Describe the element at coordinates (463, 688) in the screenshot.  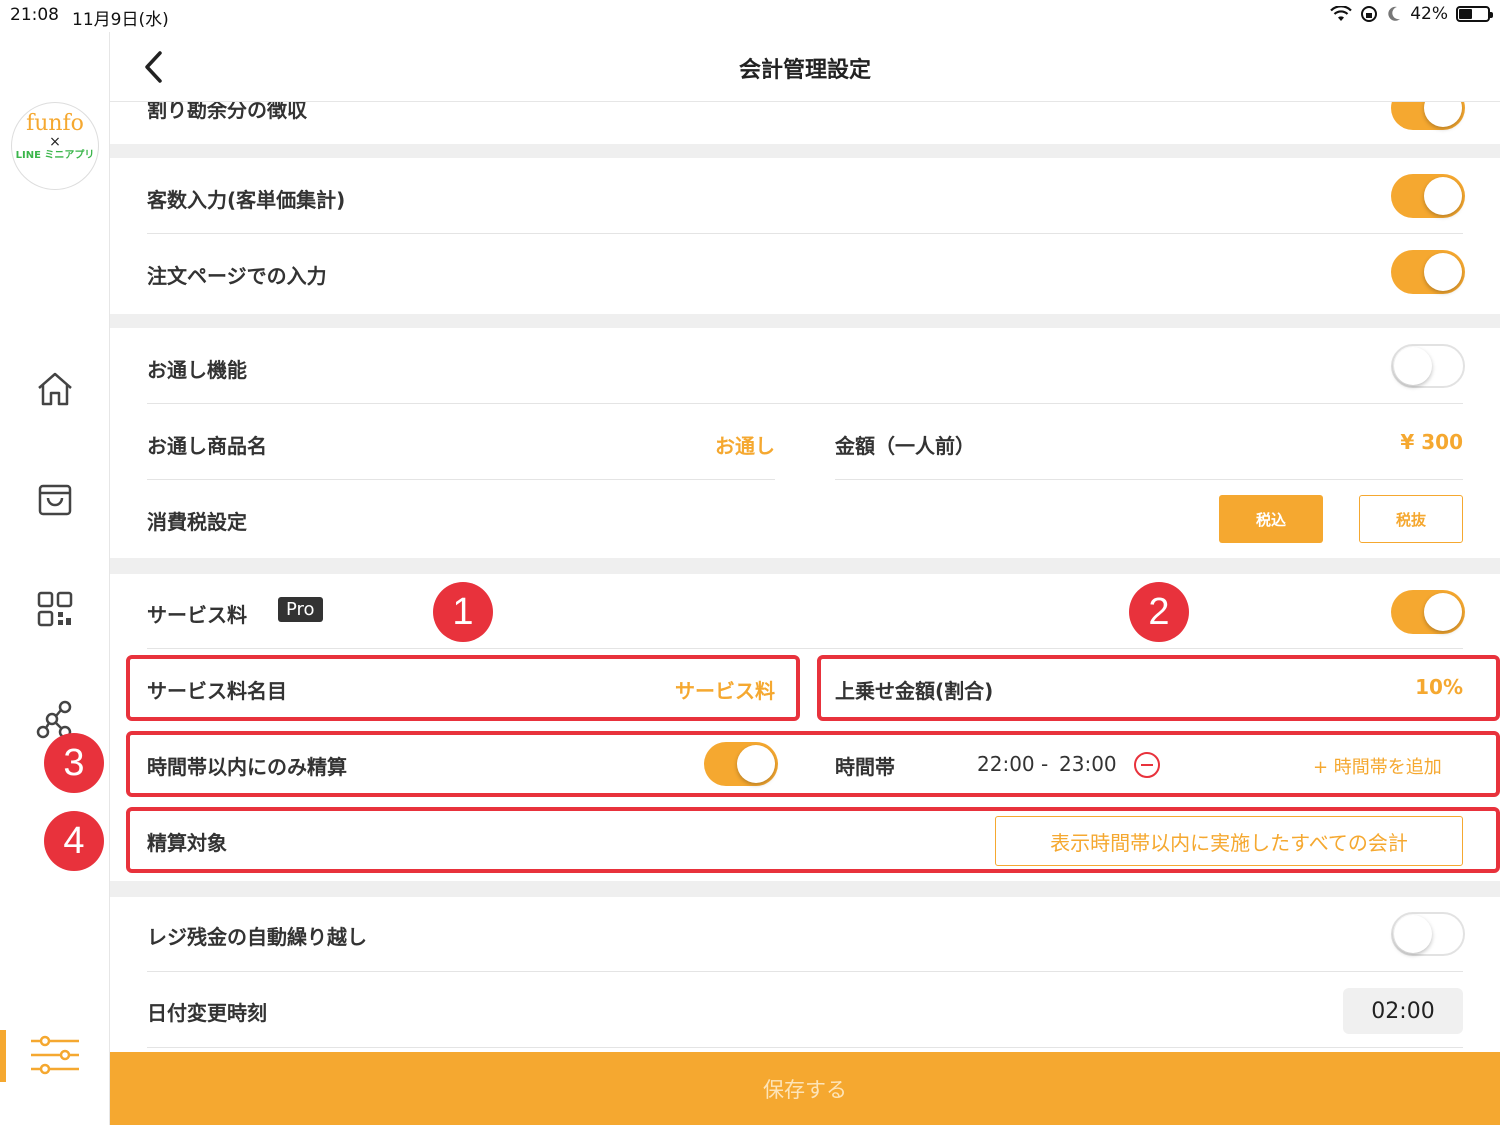
I see `annotation-box-service-name` at that location.